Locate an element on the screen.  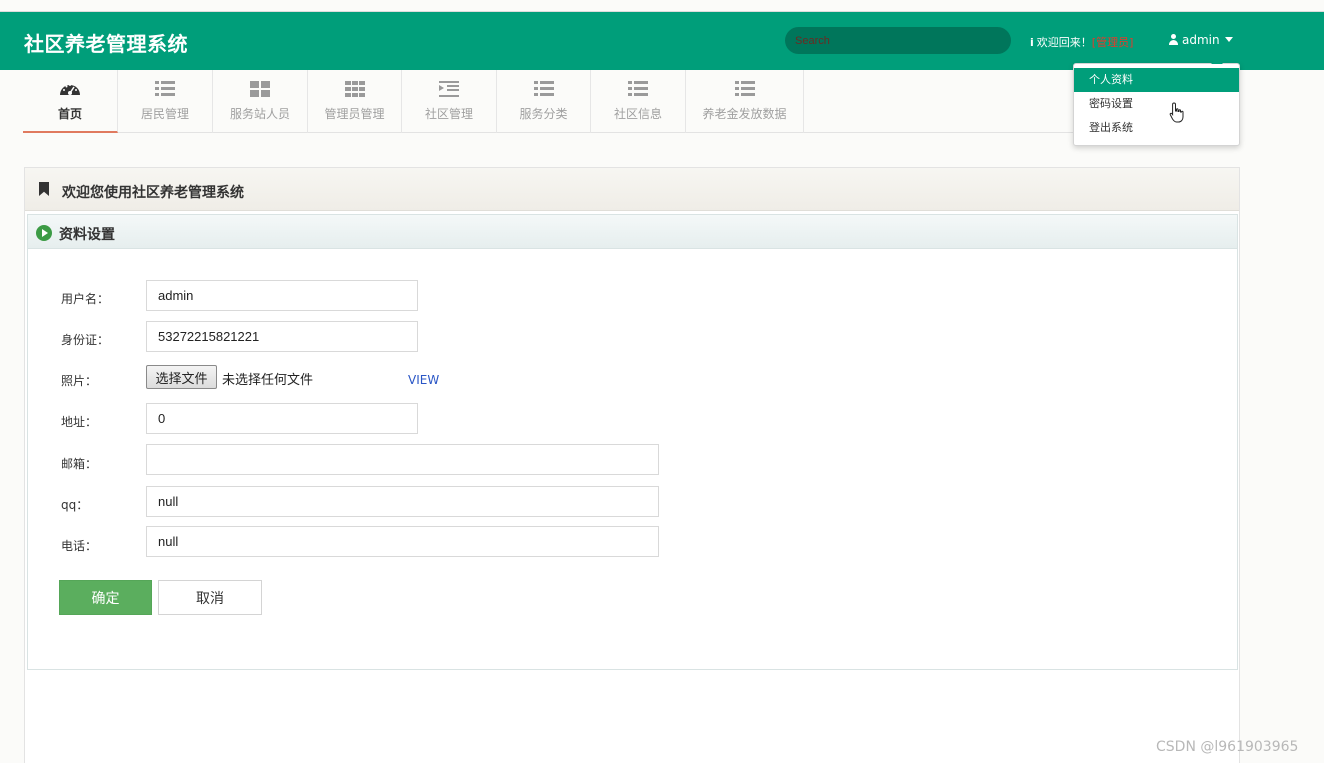
phone-field is located at coordinates (402, 541).